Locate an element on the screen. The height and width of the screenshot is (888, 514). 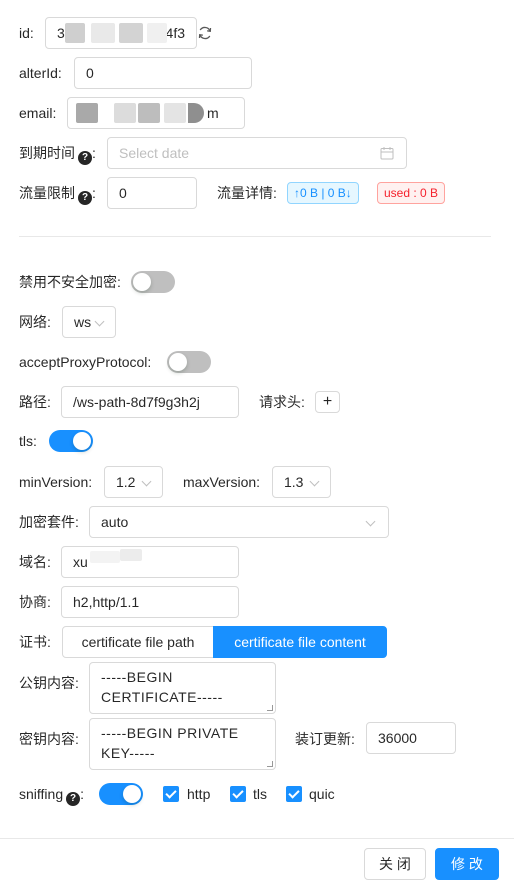
submit-button: 修 改 is located at coordinates (467, 864).